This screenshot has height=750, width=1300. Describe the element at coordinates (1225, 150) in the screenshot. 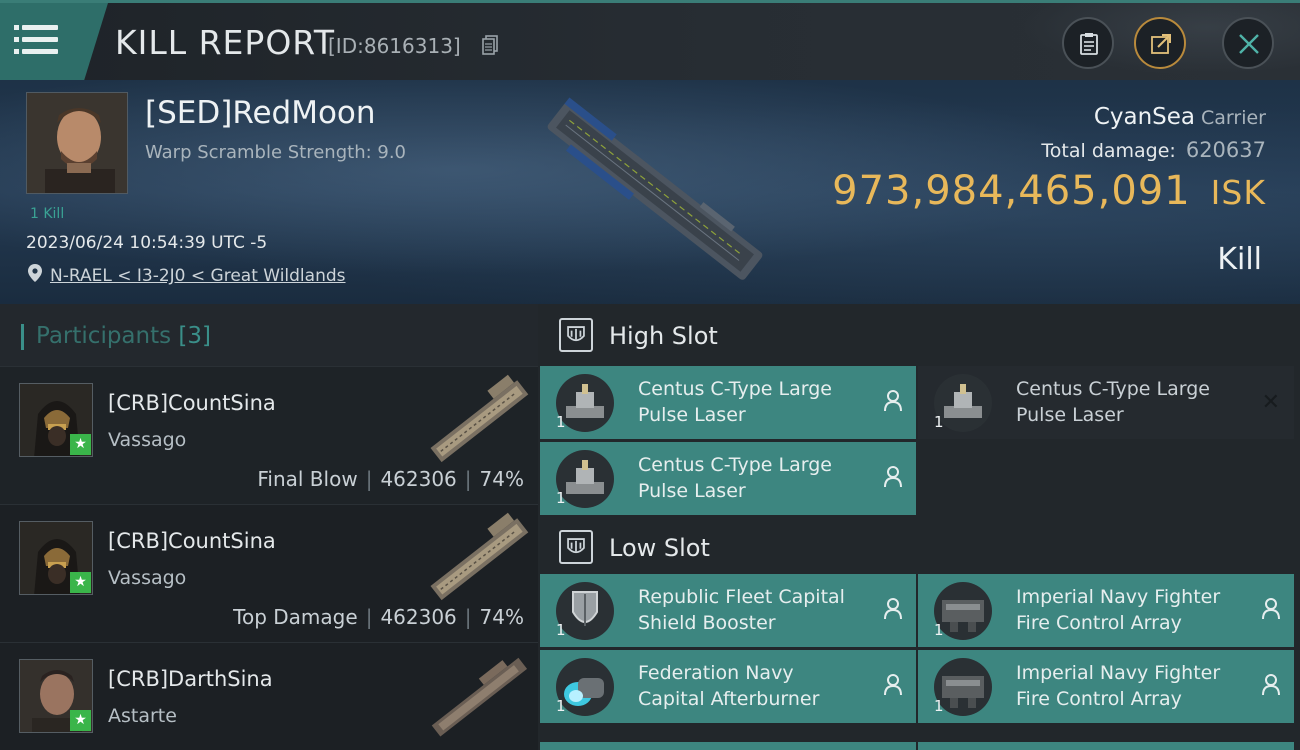

I see `total-damage-value: 620637` at that location.